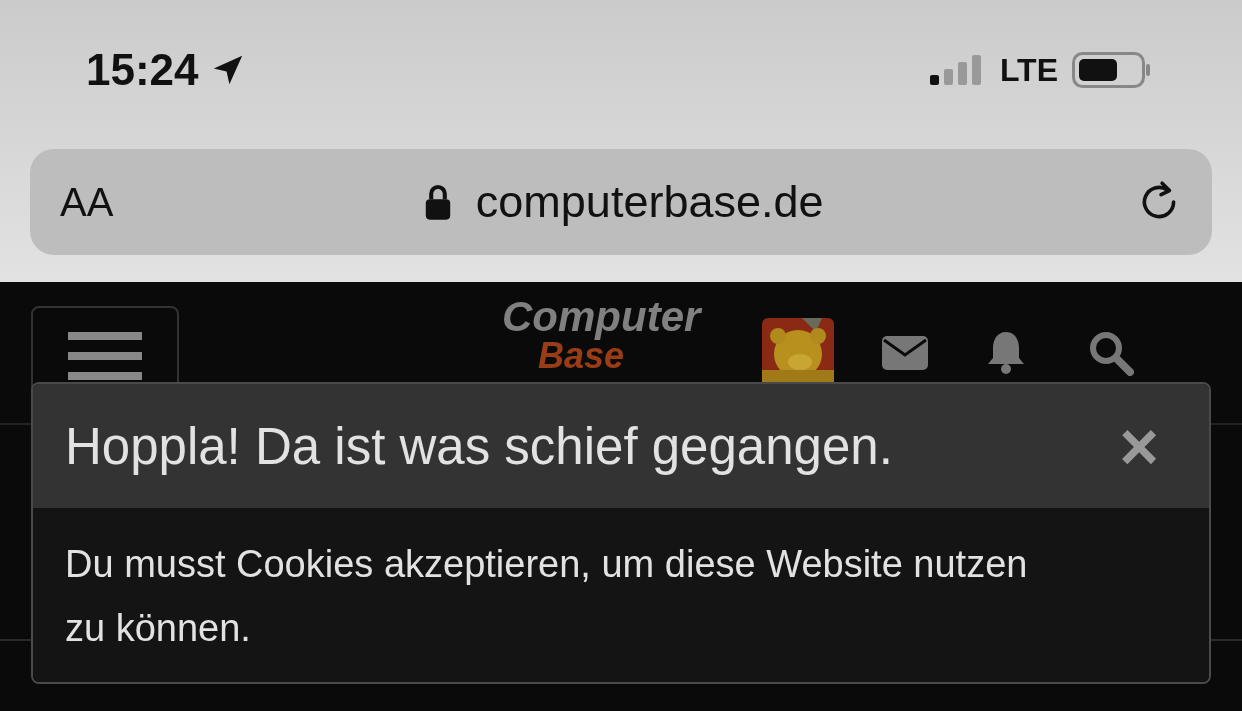 The image size is (1242, 711). What do you see at coordinates (87, 202) in the screenshot?
I see `text-size-button: AA` at bounding box center [87, 202].